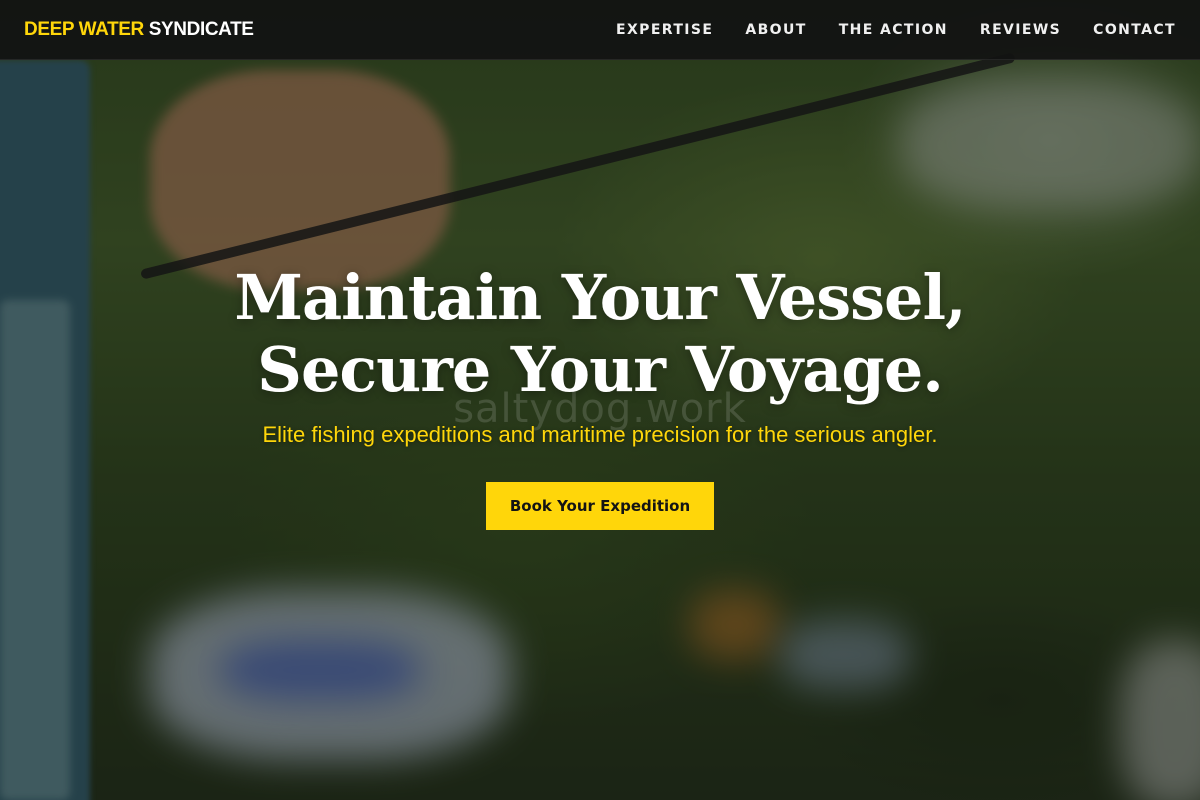 This screenshot has height=800, width=1200. I want to click on nav-item-expertise: EXPERTISE, so click(664, 30).